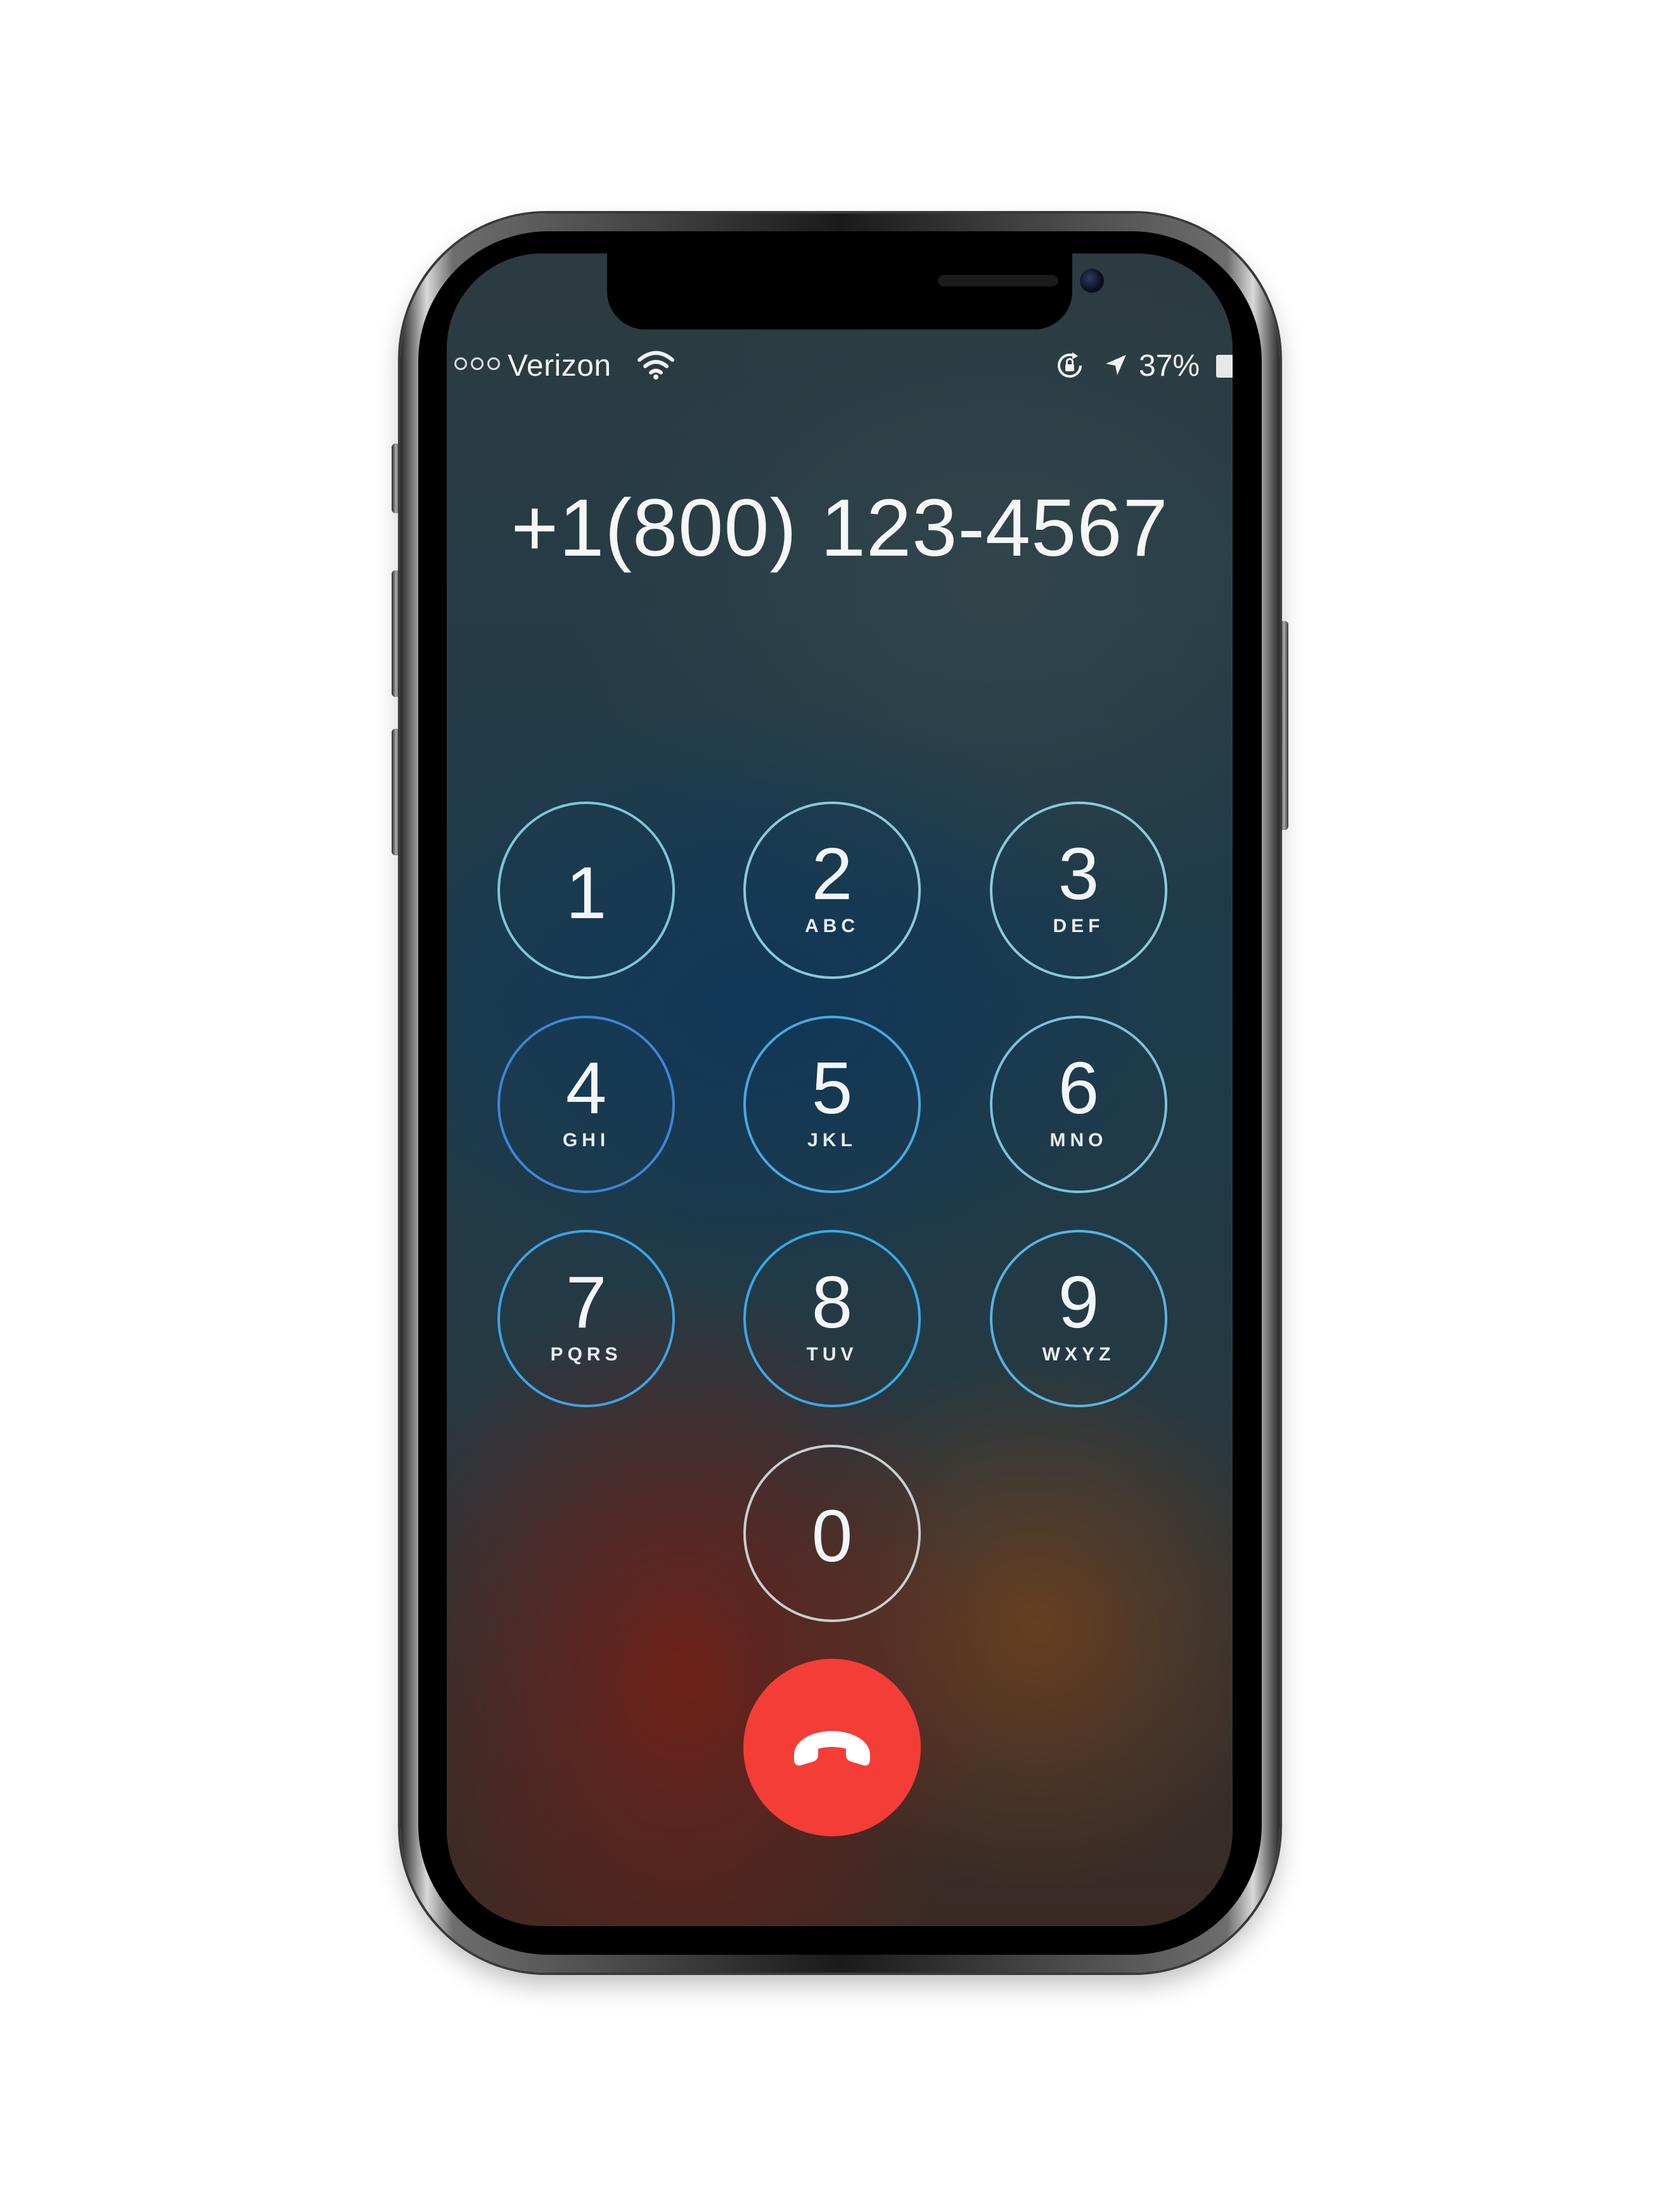 This screenshot has height=2186, width=1680. I want to click on key-digit: 2, so click(832, 874).